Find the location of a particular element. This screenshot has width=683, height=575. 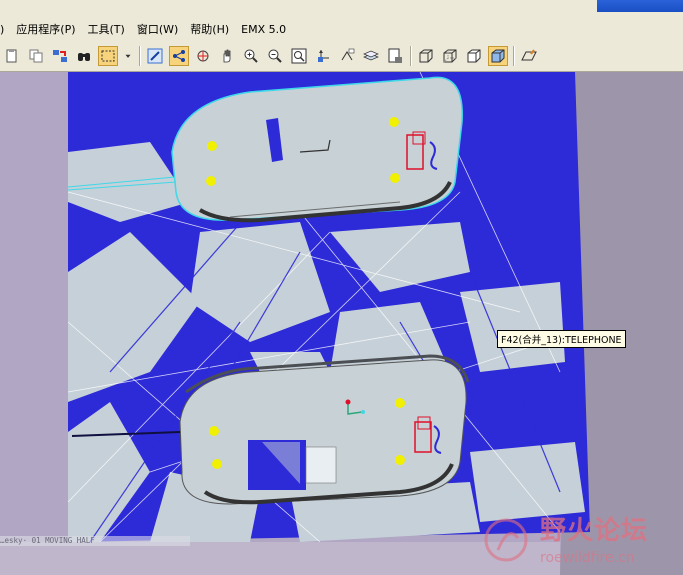

window-title-strip is located at coordinates (341, 9).